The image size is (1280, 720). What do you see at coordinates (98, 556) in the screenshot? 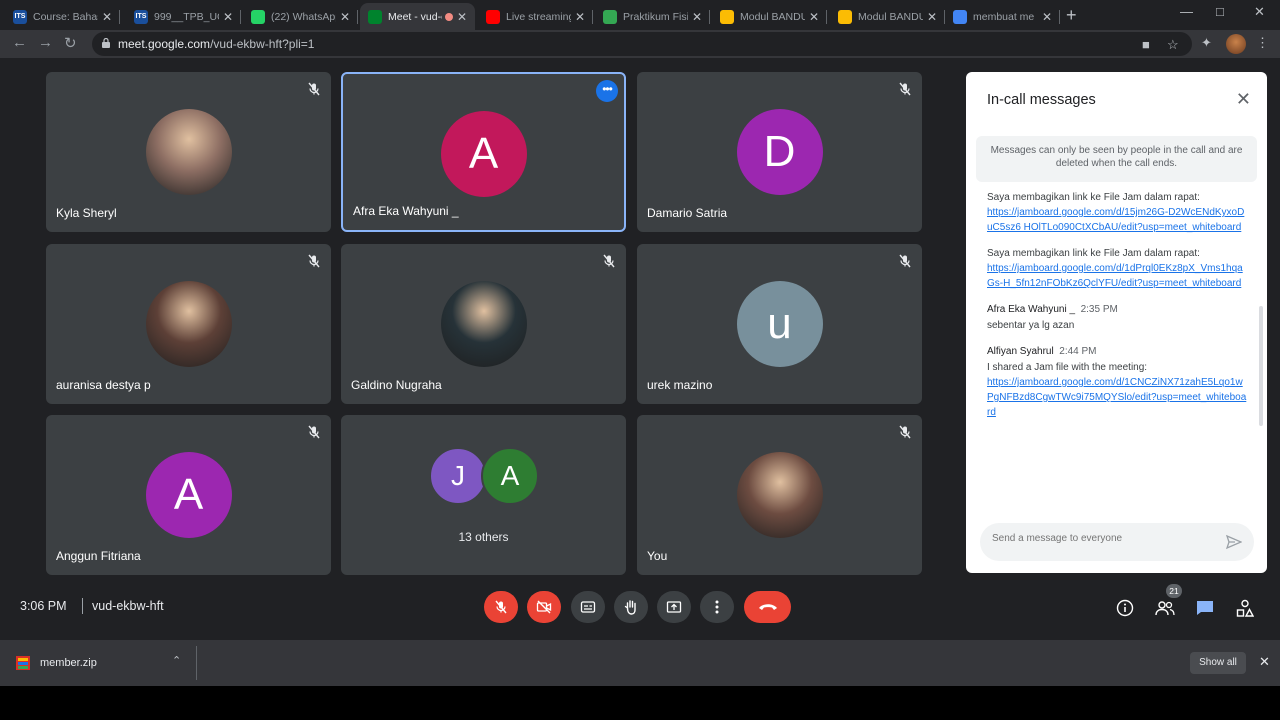
I see `participant-name: Anggun Fitriana` at bounding box center [98, 556].